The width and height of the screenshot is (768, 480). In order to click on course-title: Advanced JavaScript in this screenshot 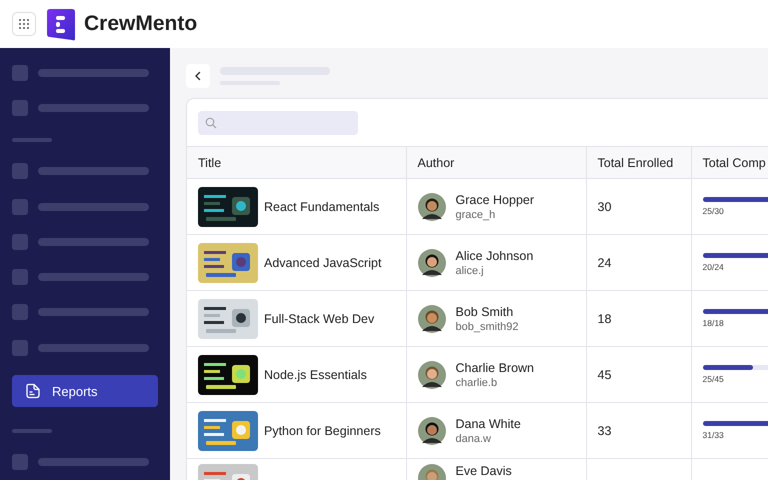, I will do `click(323, 263)`.